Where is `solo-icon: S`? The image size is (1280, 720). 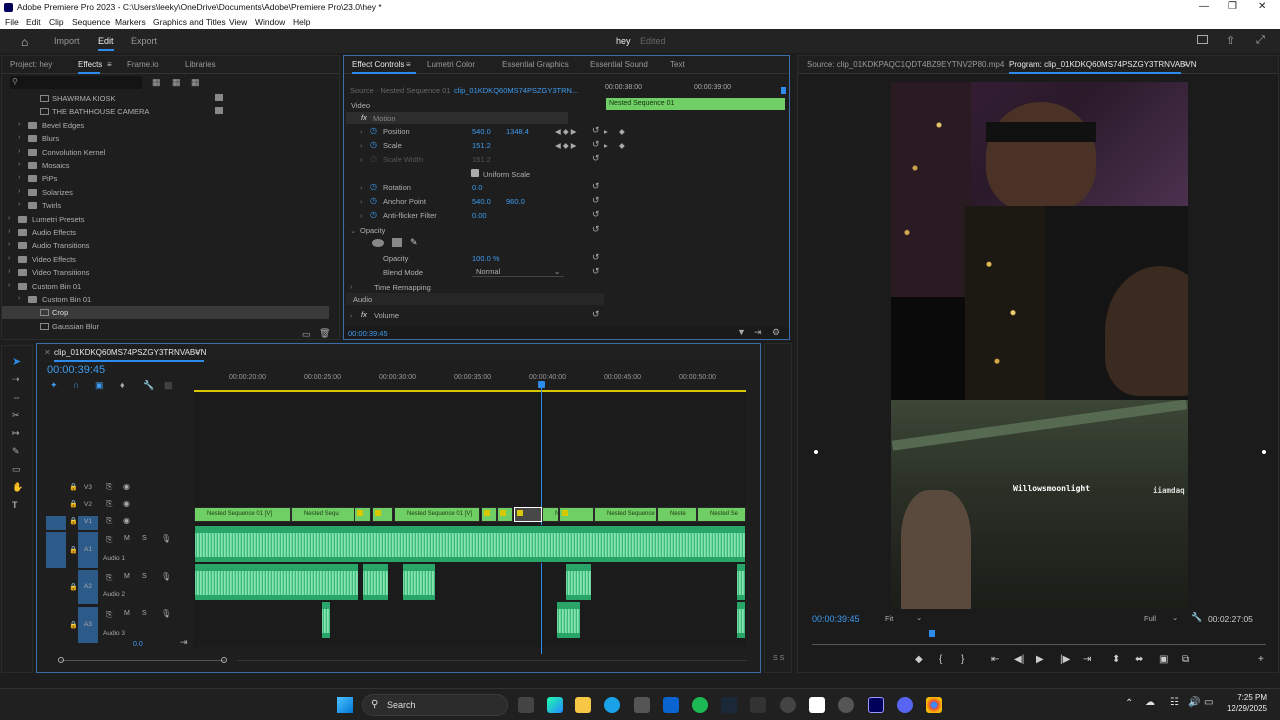 solo-icon: S is located at coordinates (144, 538).